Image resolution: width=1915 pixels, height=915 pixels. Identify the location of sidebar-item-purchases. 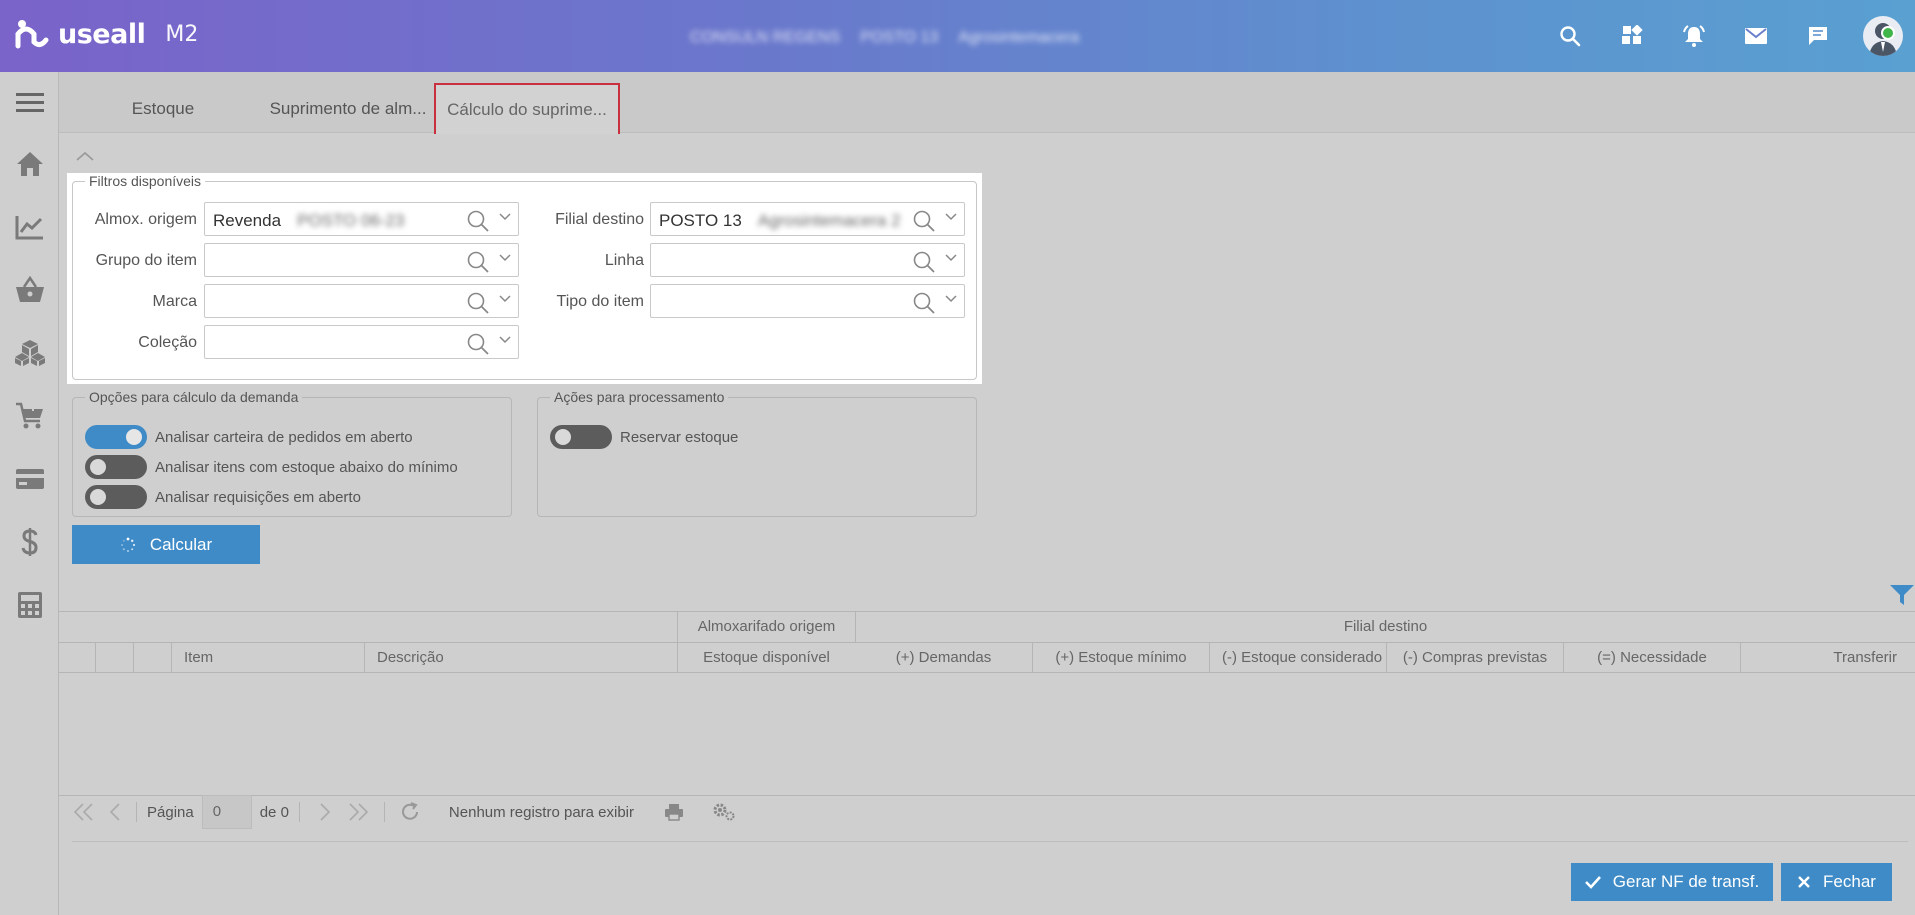
(29, 415).